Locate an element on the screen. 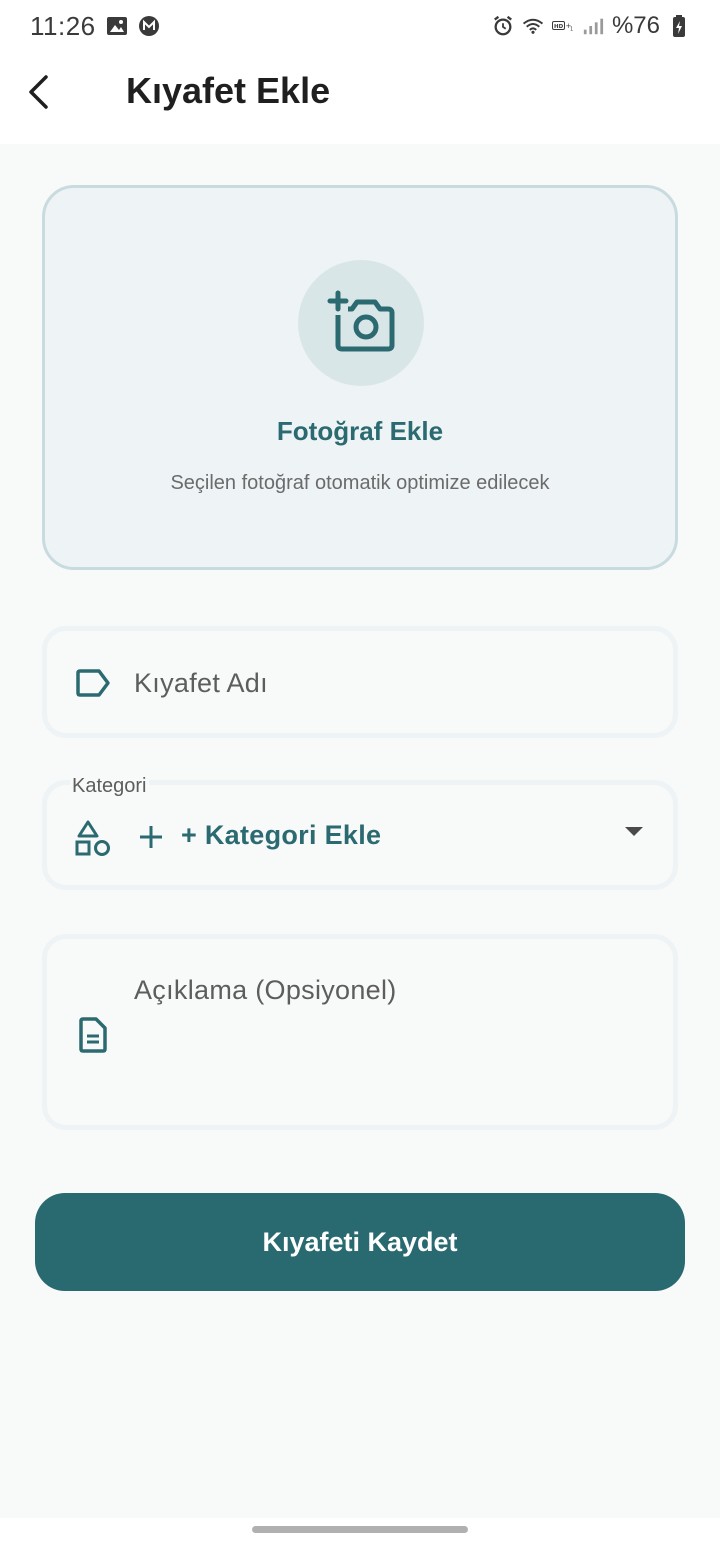  add-camera-icon is located at coordinates (361, 323).